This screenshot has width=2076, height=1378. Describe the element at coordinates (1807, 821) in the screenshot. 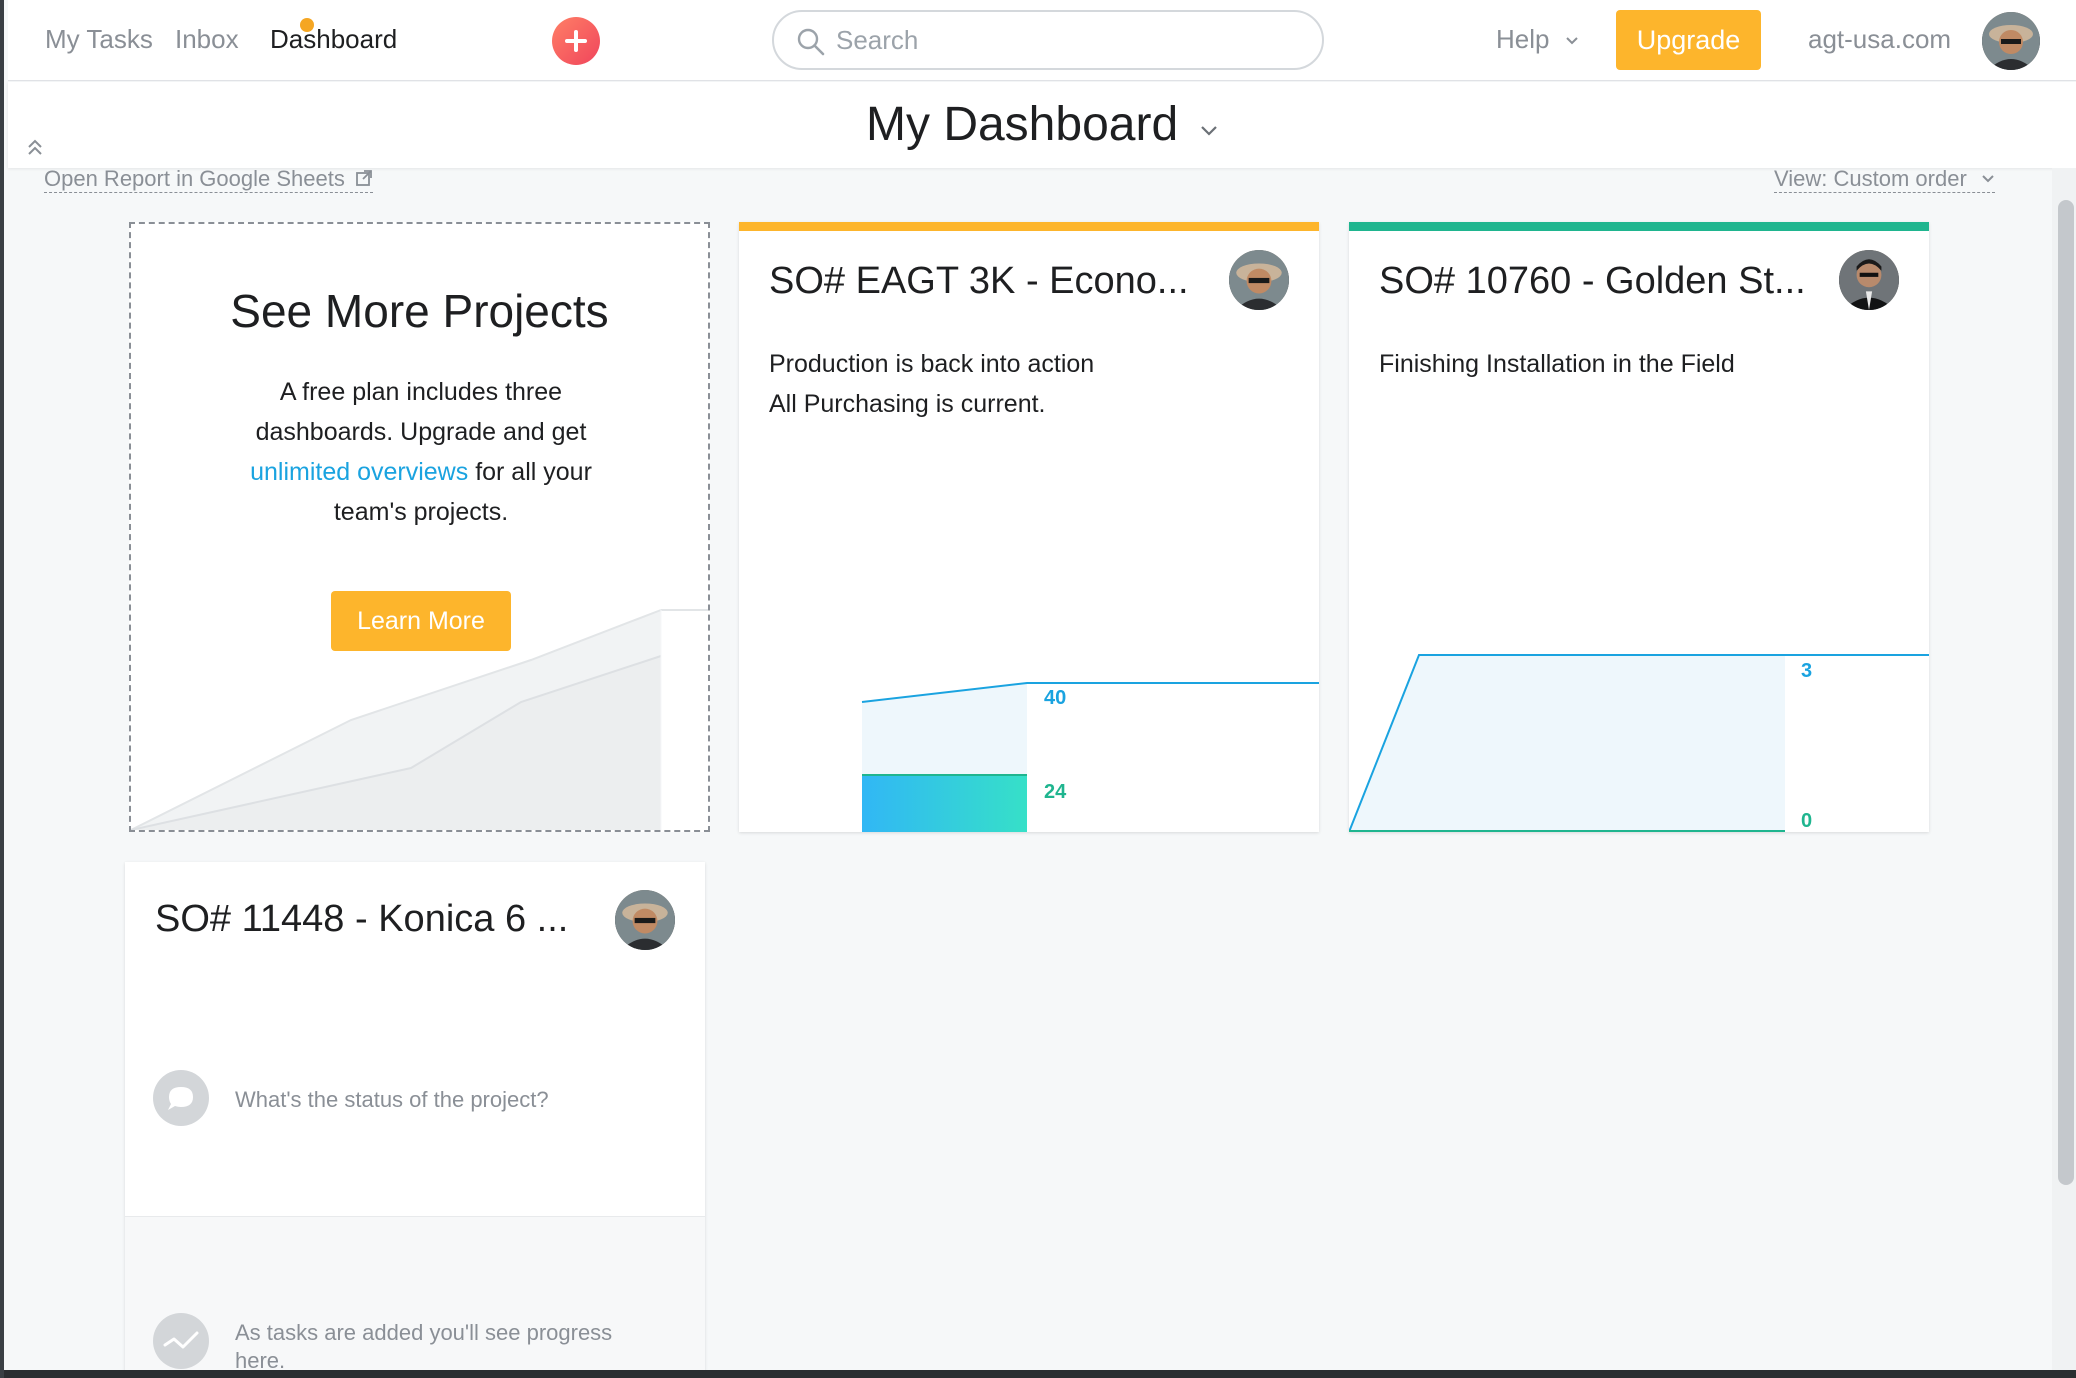

I see `completed-tasks-count: 0` at that location.